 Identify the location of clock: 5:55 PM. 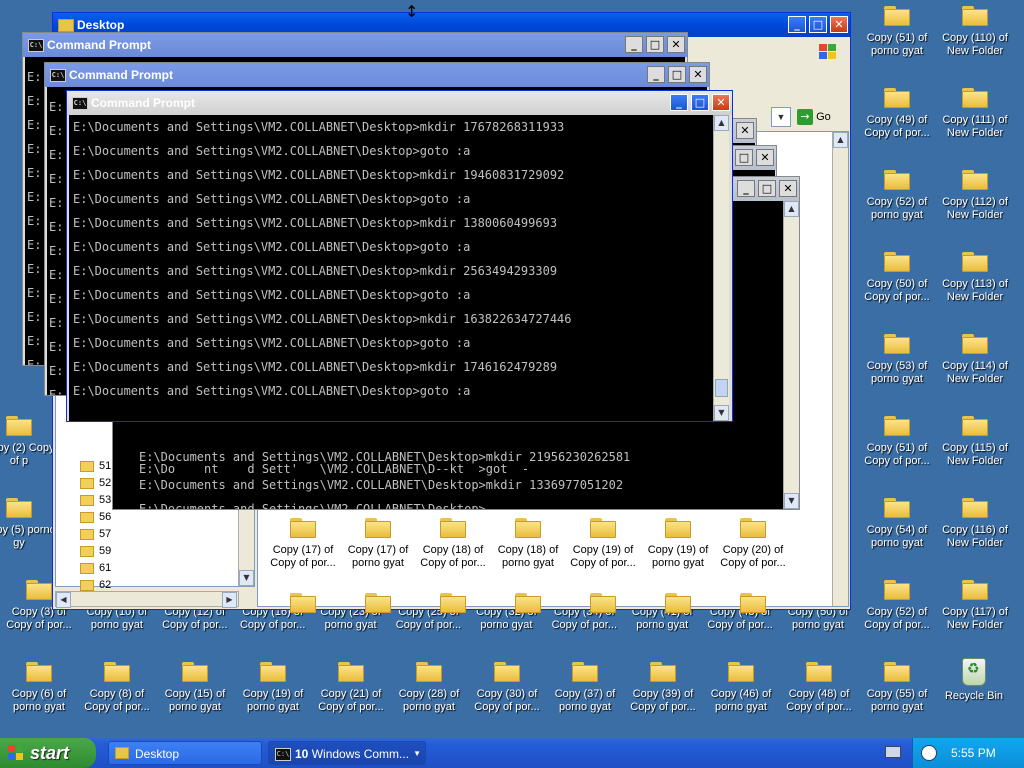
(973, 753).